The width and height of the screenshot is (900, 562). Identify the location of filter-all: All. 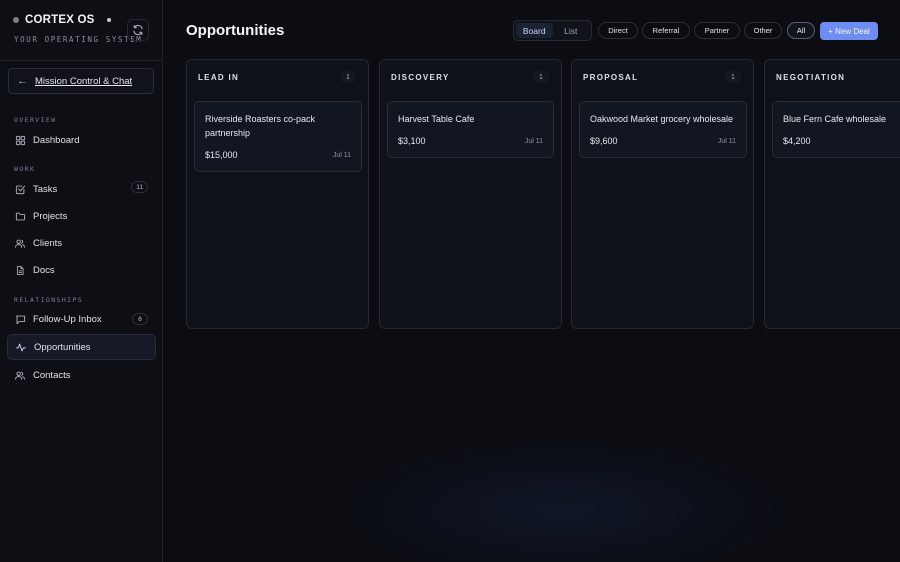
(801, 30).